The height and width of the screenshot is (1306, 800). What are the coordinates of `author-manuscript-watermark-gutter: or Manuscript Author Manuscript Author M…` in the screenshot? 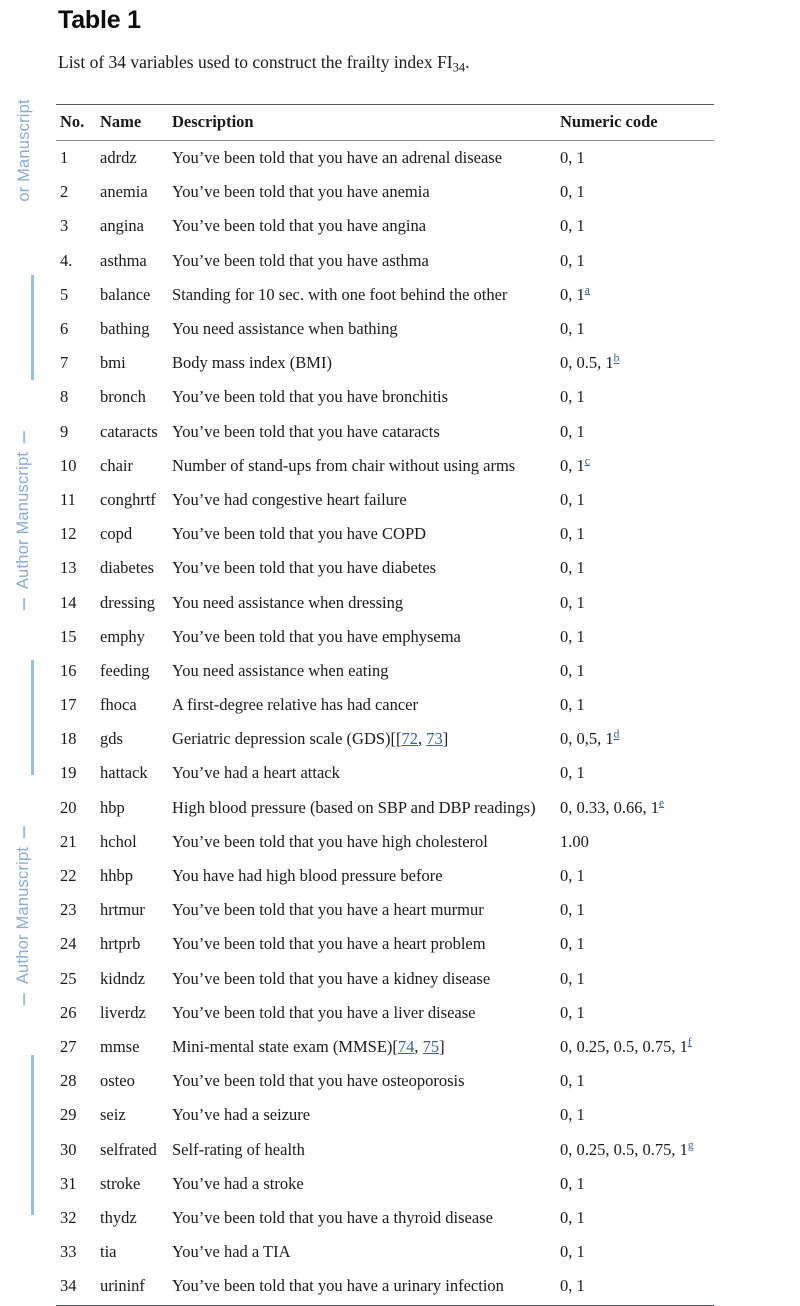 It's located at (24, 607).